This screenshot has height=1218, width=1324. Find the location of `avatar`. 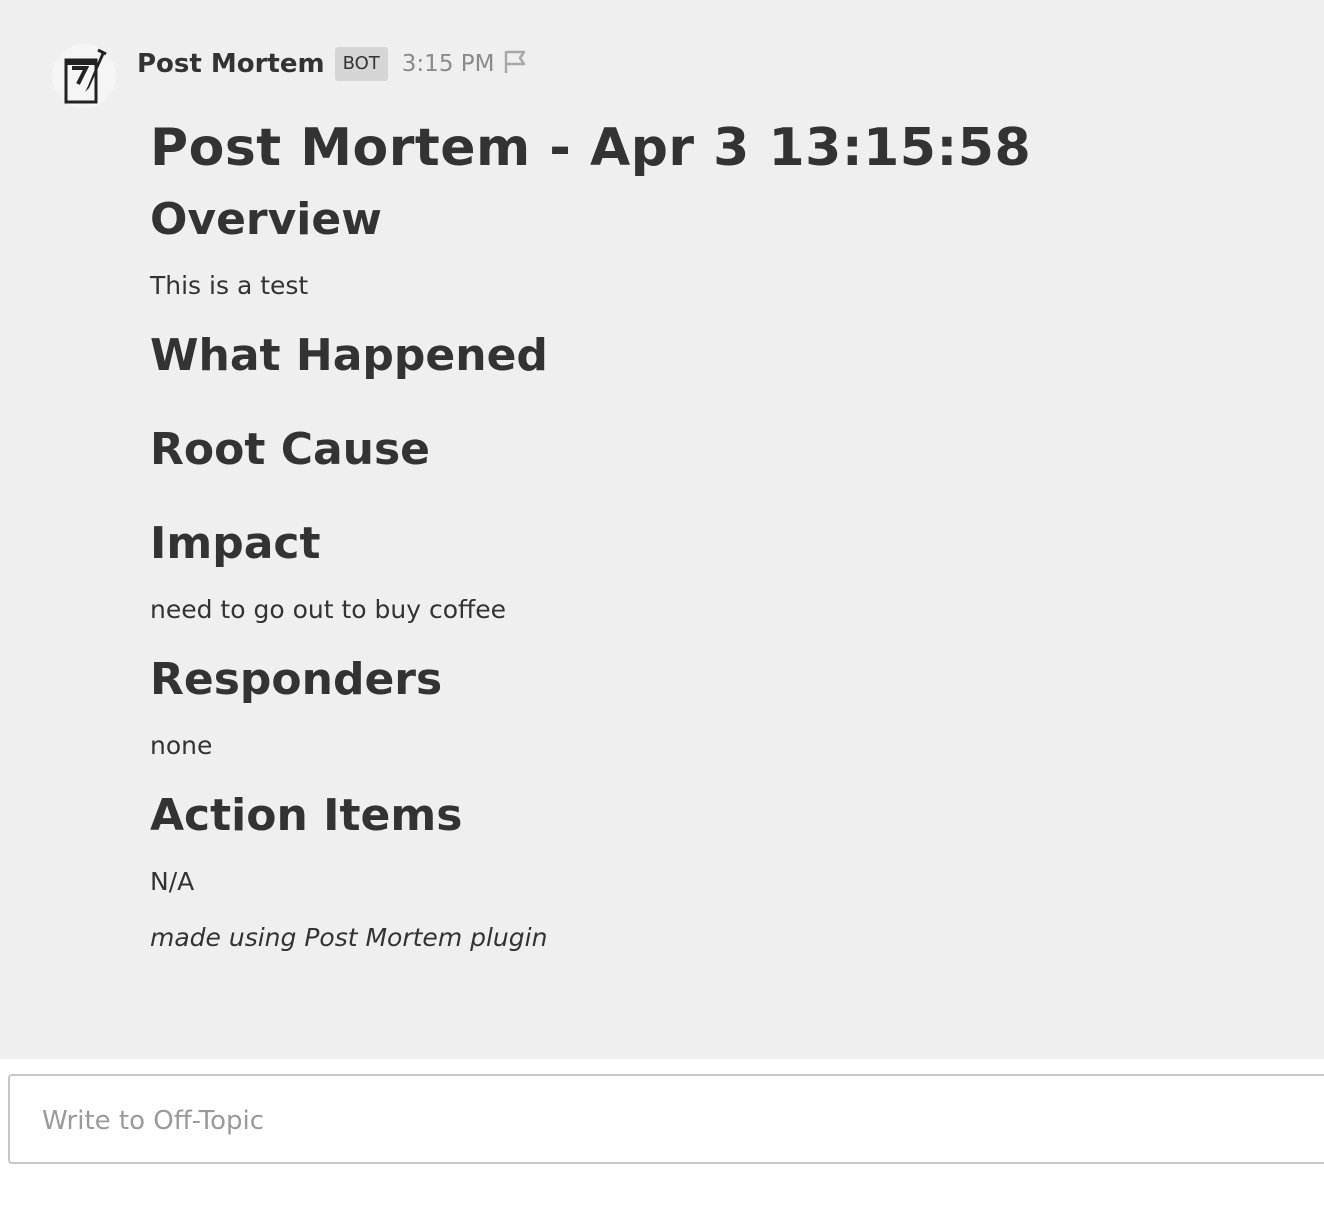

avatar is located at coordinates (84, 76).